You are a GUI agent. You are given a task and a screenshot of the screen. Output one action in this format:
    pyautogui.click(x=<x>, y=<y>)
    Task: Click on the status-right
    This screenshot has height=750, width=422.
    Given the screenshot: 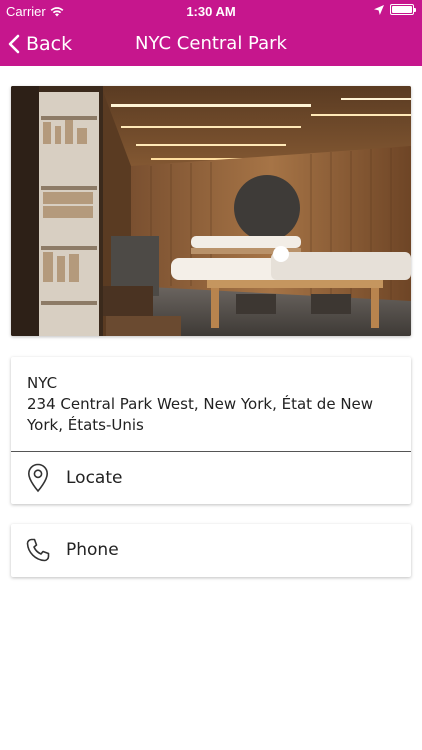 What is the action you would take?
    pyautogui.click(x=395, y=9)
    